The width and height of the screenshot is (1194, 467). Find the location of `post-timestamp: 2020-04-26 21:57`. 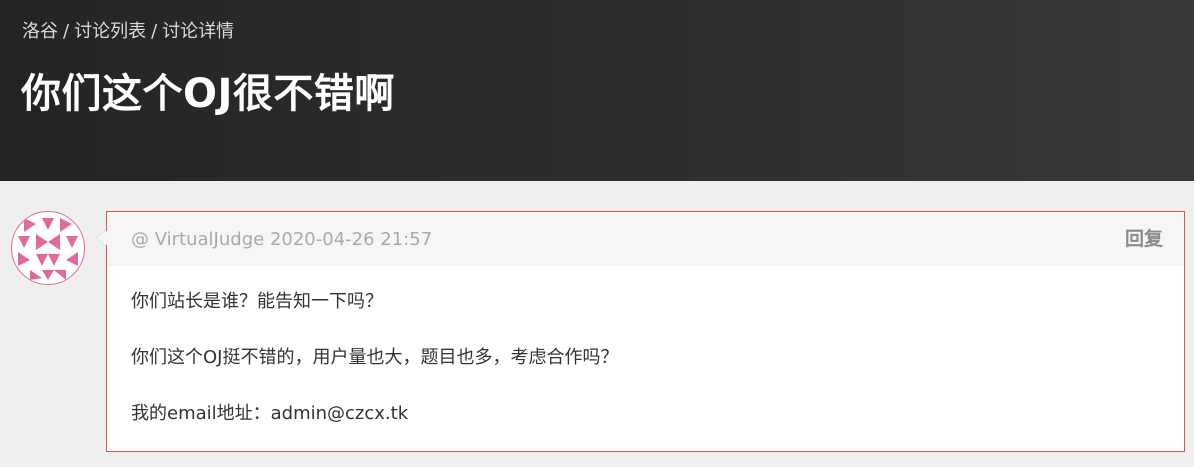

post-timestamp: 2020-04-26 21:57 is located at coordinates (351, 239).